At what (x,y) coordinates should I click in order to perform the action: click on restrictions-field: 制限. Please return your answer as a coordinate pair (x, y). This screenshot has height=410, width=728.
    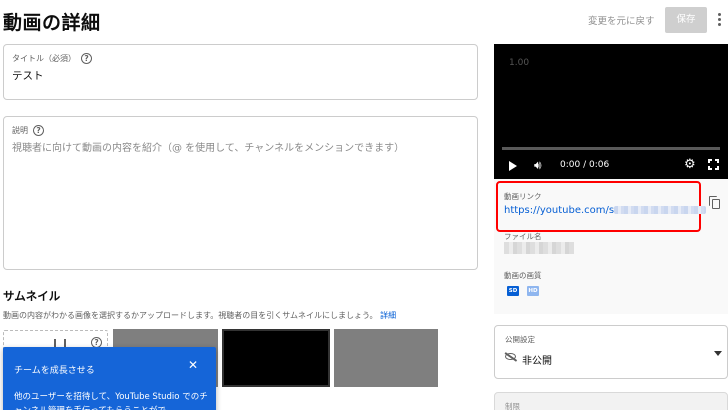
    Looking at the image, I should click on (611, 401).